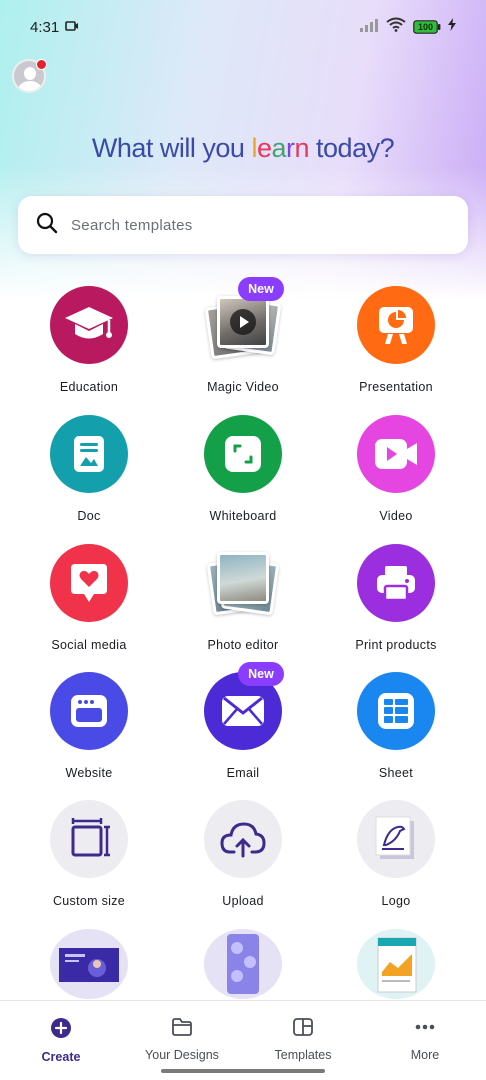  I want to click on headline-prefix: What will you, so click(171, 148).